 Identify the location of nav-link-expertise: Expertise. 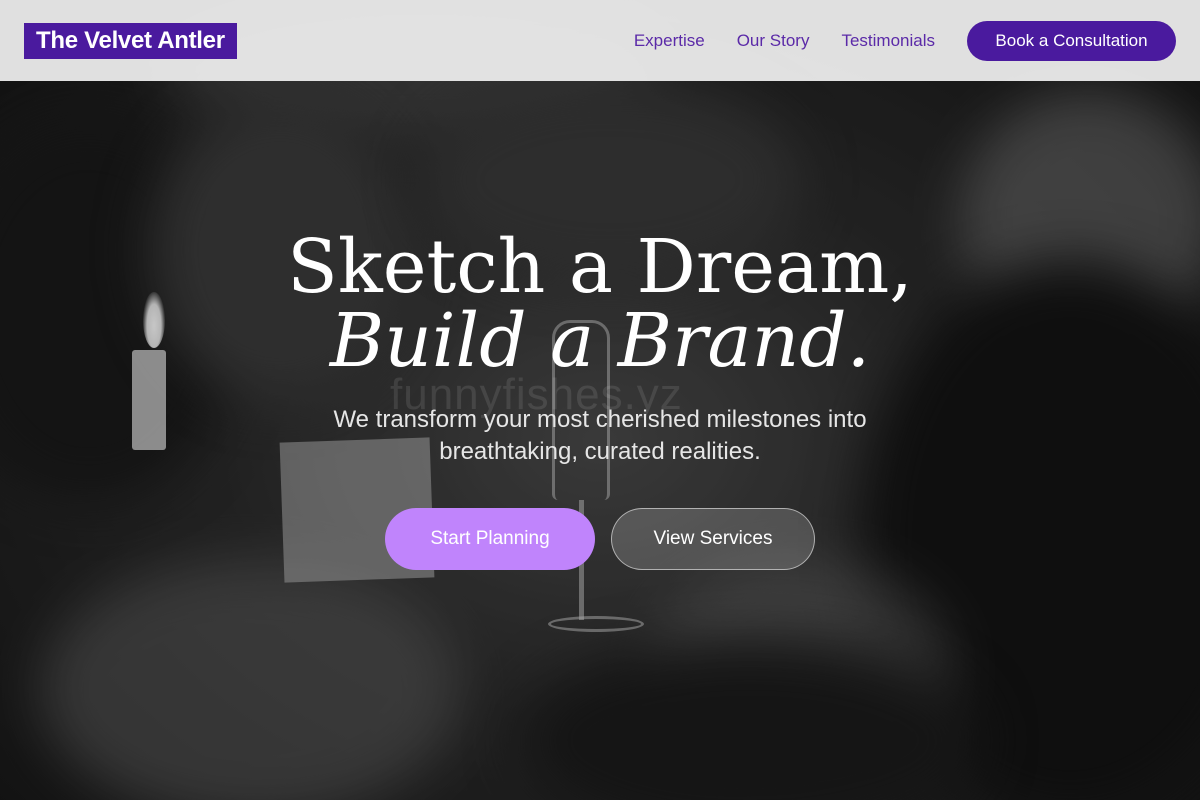
(669, 41).